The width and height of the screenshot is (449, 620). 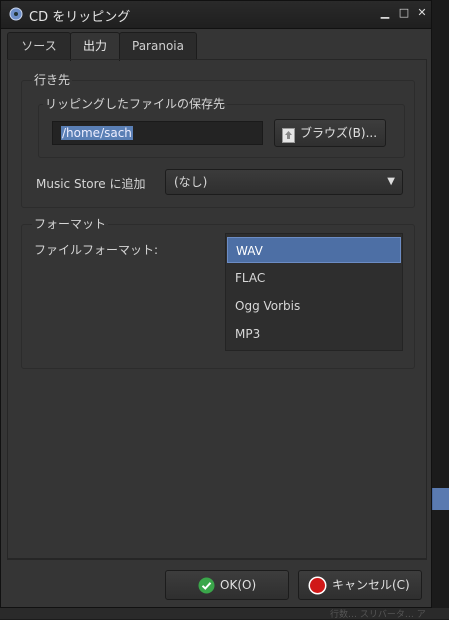 I want to click on footer-separator, so click(x=217, y=559).